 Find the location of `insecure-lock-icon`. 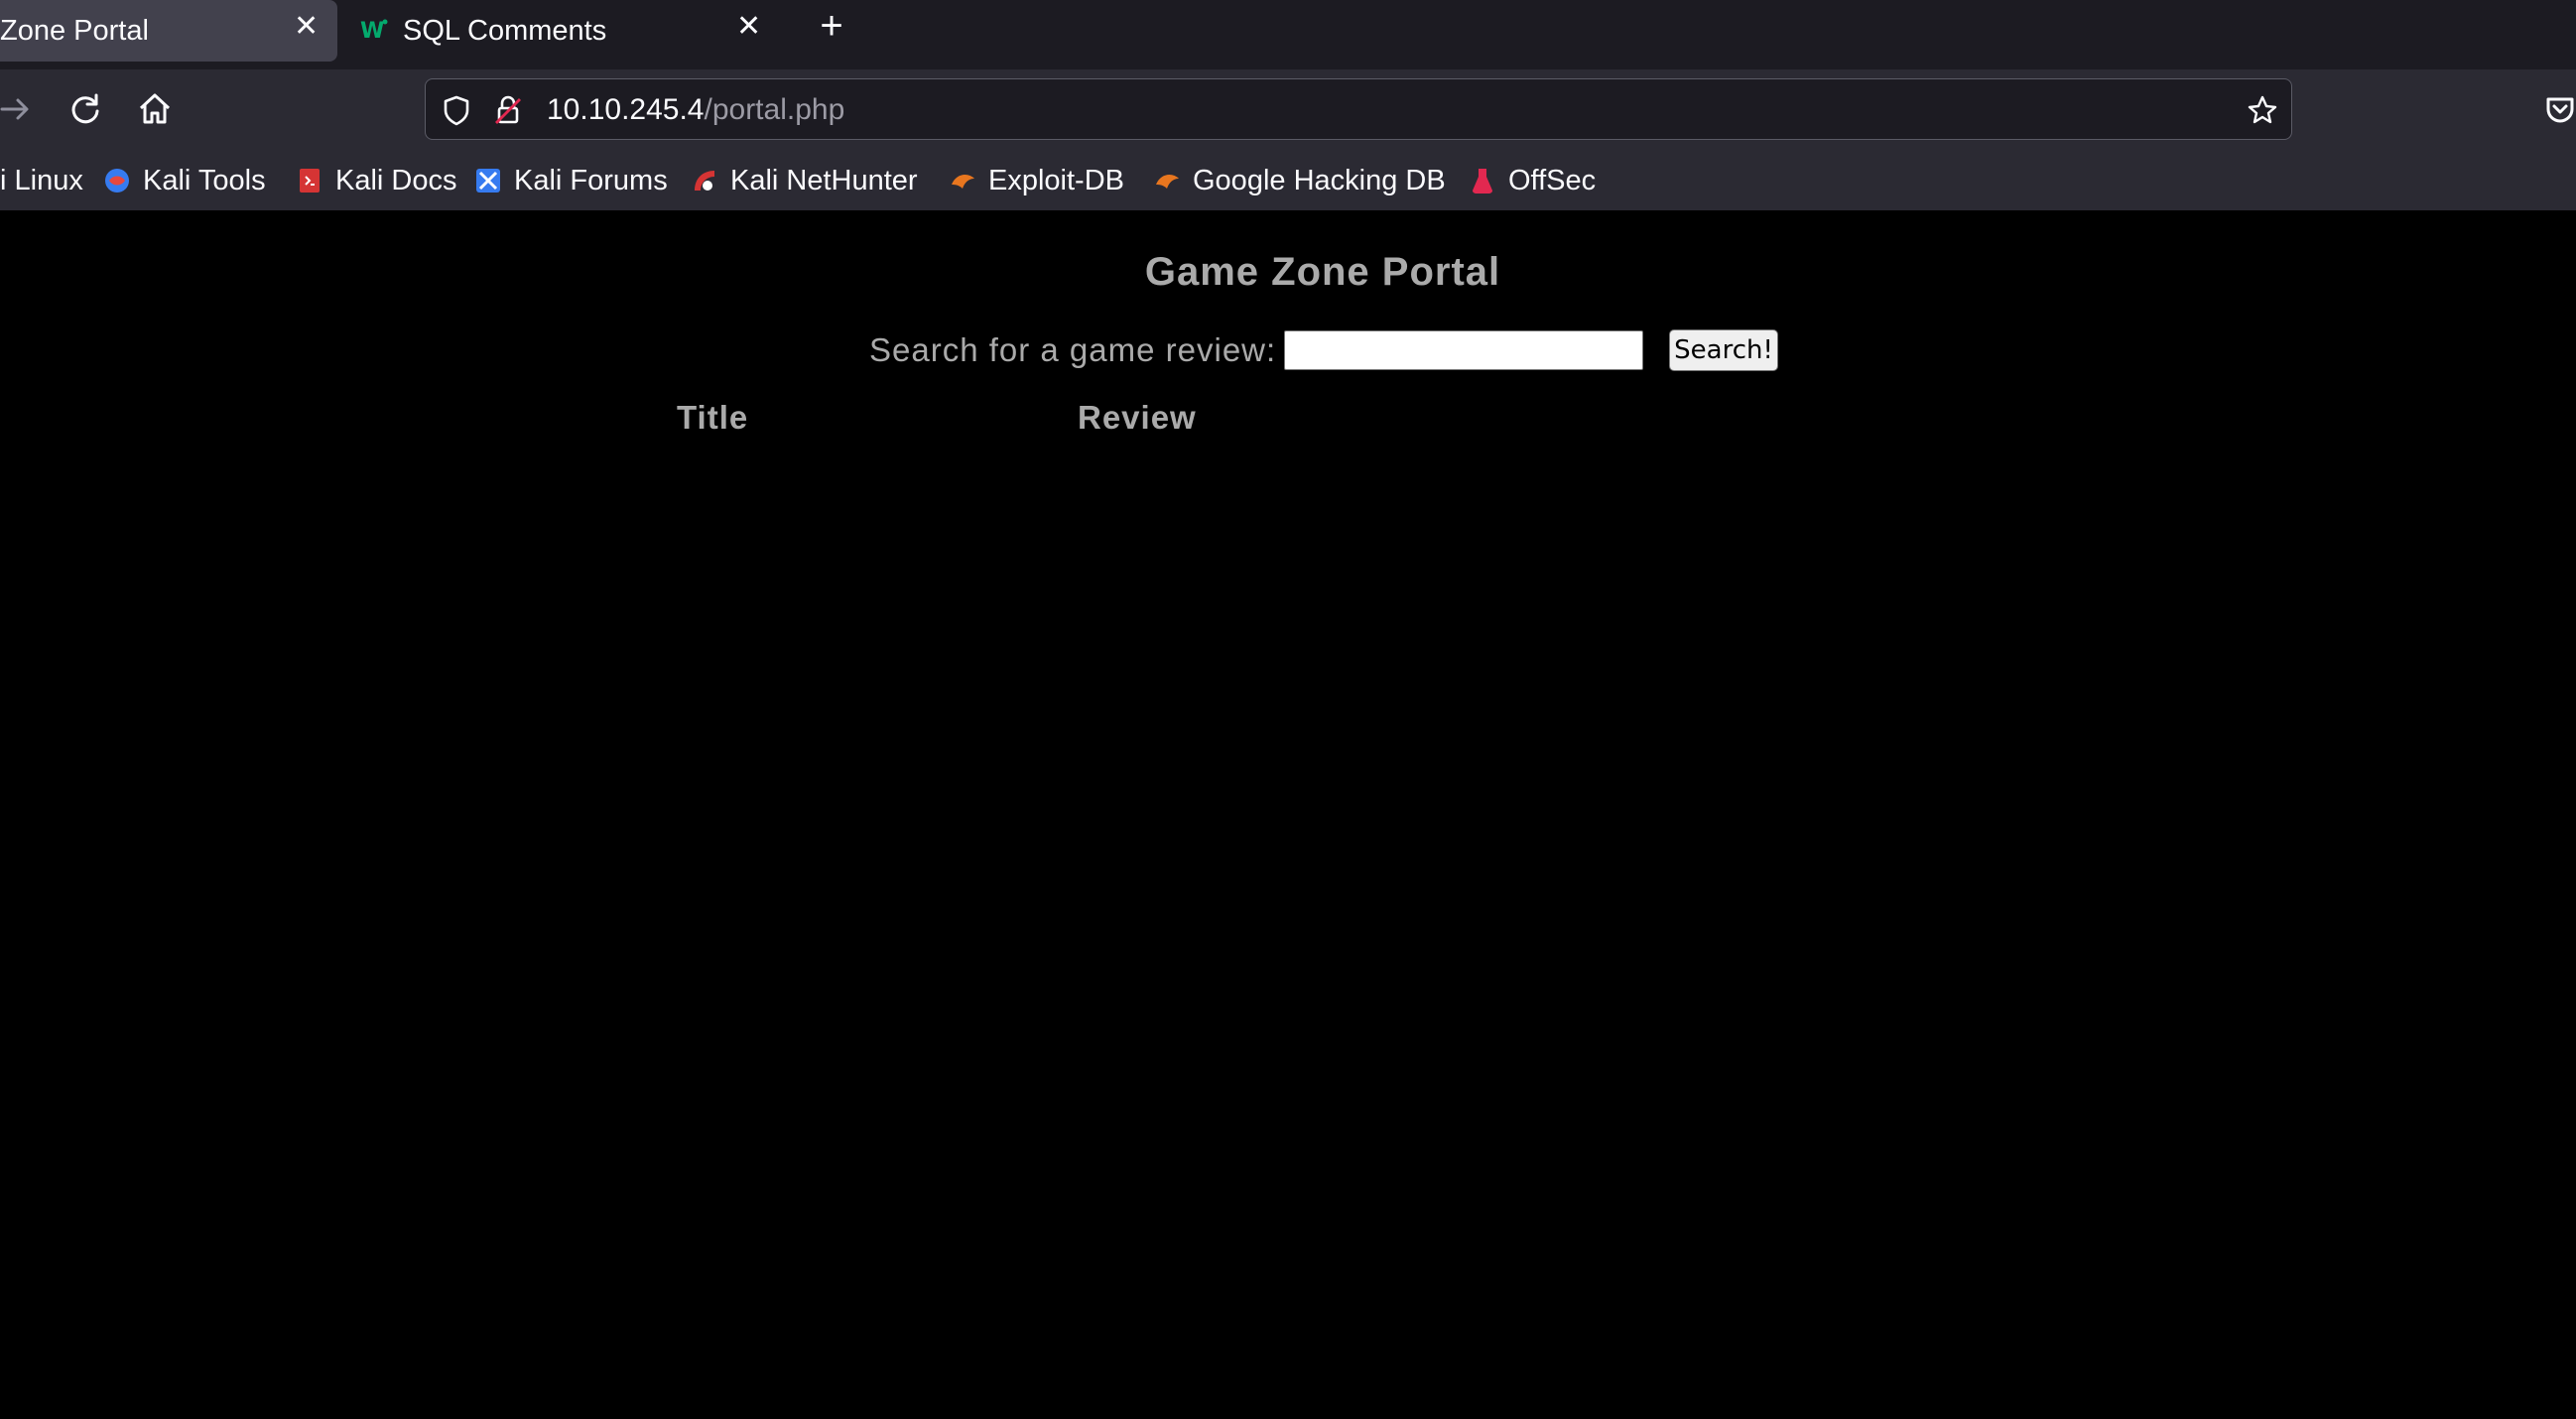

insecure-lock-icon is located at coordinates (508, 110).